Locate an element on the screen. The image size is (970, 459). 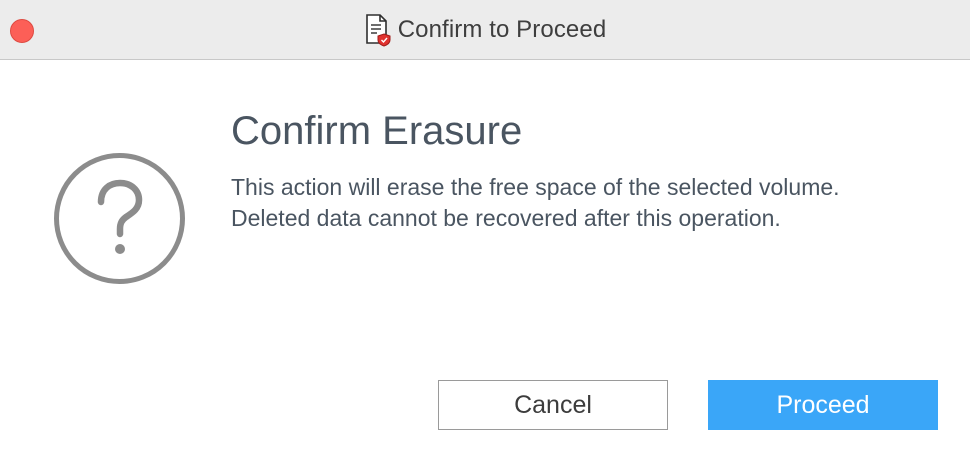
title-group: Confirm to Proceed is located at coordinates (485, 30).